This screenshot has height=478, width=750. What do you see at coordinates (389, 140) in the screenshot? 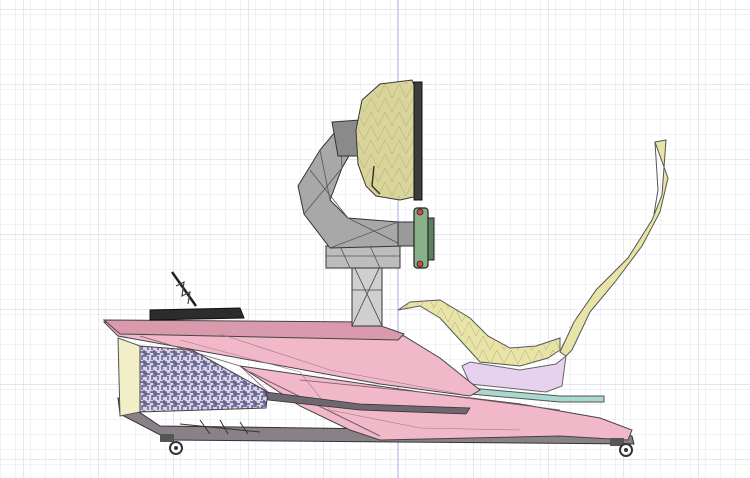
I see `monitor` at bounding box center [389, 140].